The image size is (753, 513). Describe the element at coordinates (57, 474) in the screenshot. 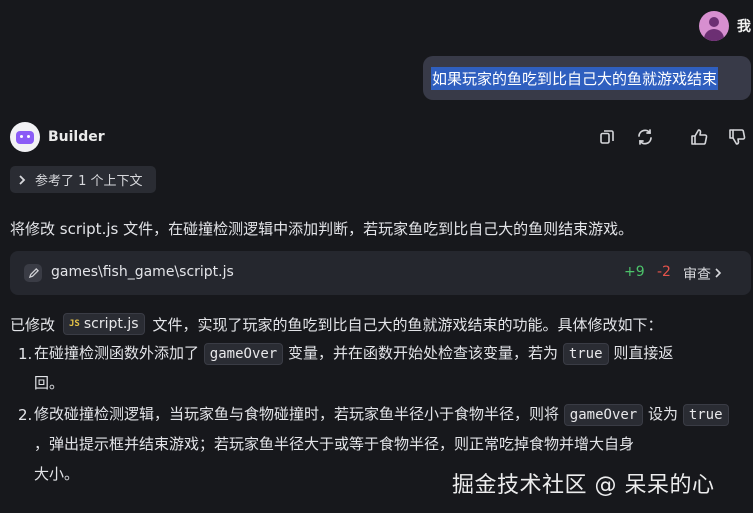

I see `list-item-text: 大小。` at that location.